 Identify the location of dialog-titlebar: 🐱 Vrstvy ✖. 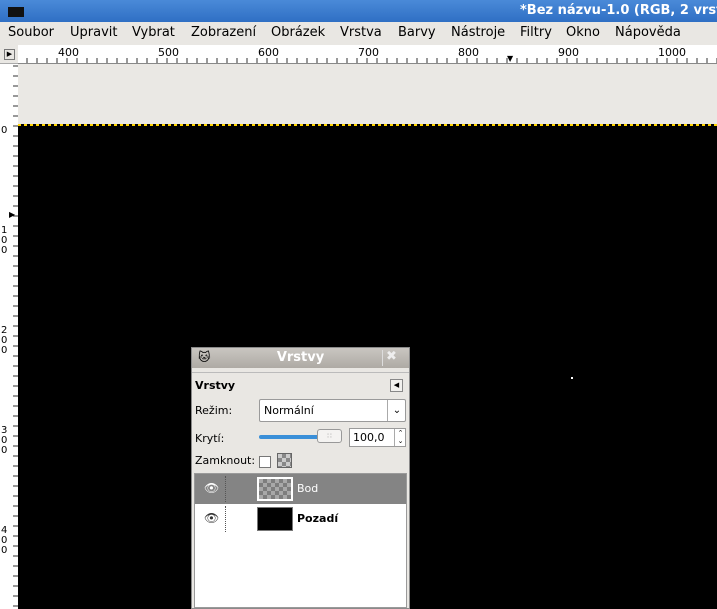
(300, 358).